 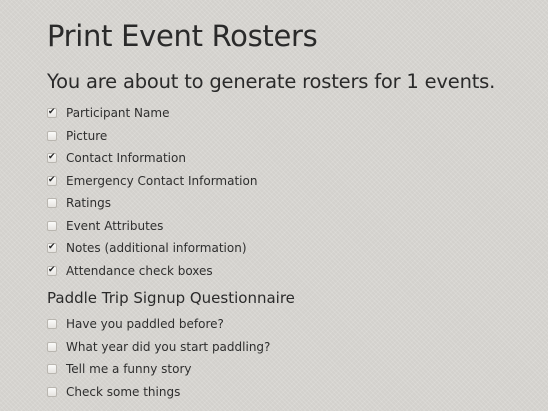 I want to click on checkbox-label: Event Attributes, so click(x=114, y=226).